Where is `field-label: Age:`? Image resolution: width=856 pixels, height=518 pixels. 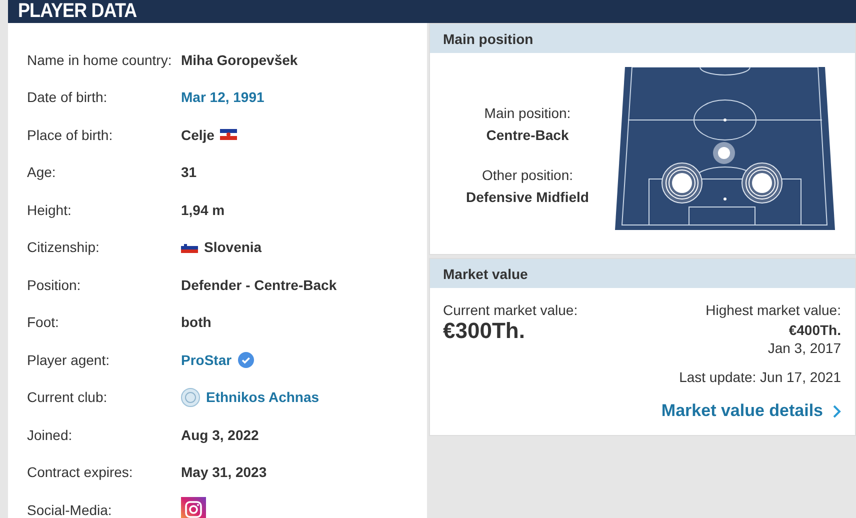
field-label: Age: is located at coordinates (42, 172).